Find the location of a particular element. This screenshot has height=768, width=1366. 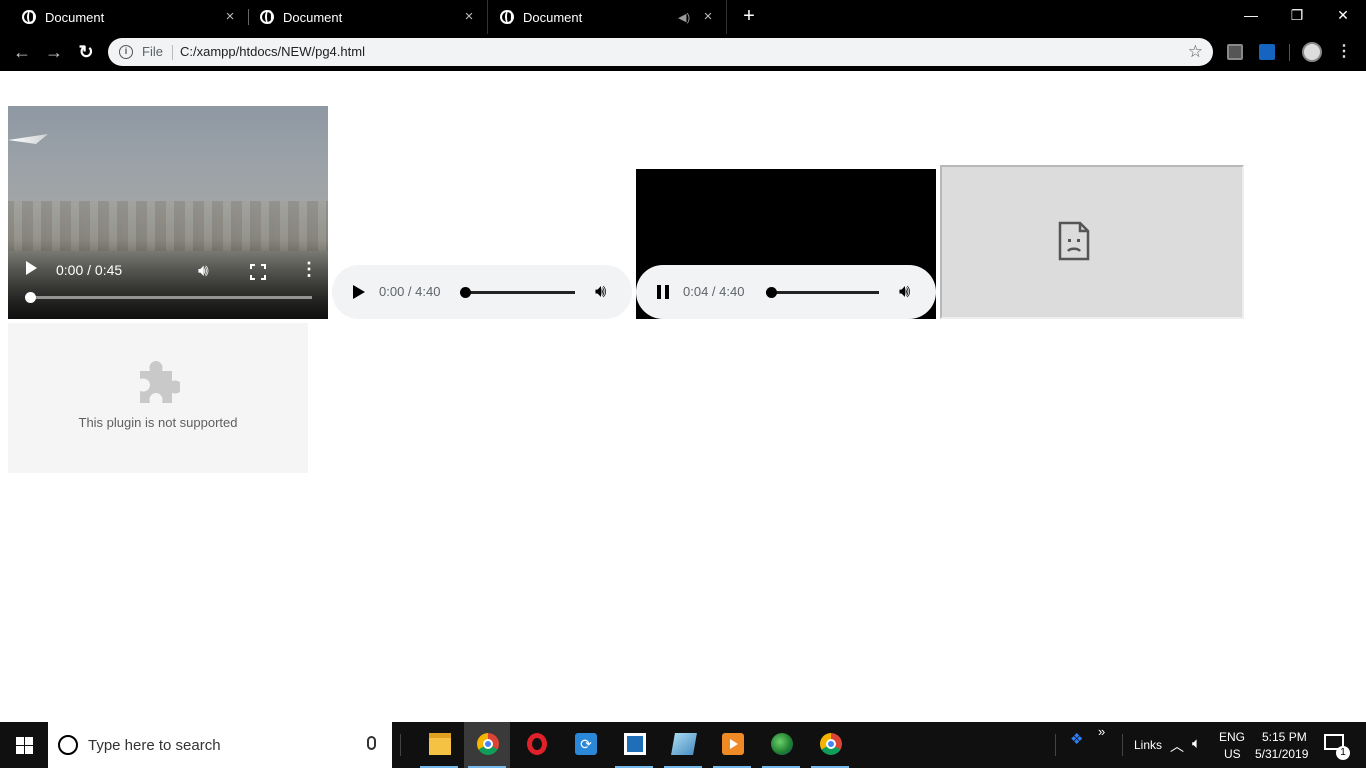

audio-player-1: 0:00 / 4:40 🔊︎ is located at coordinates (482, 292).